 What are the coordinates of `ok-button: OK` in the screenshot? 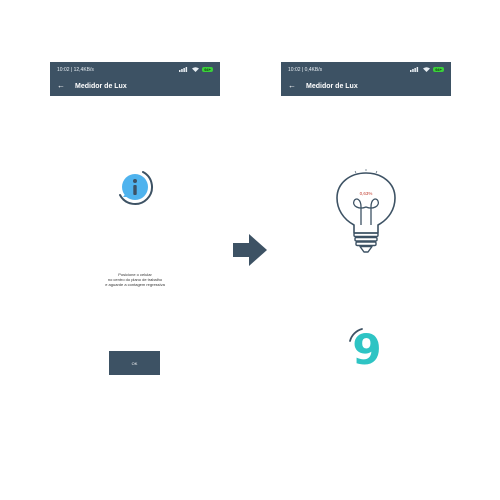 It's located at (134, 363).